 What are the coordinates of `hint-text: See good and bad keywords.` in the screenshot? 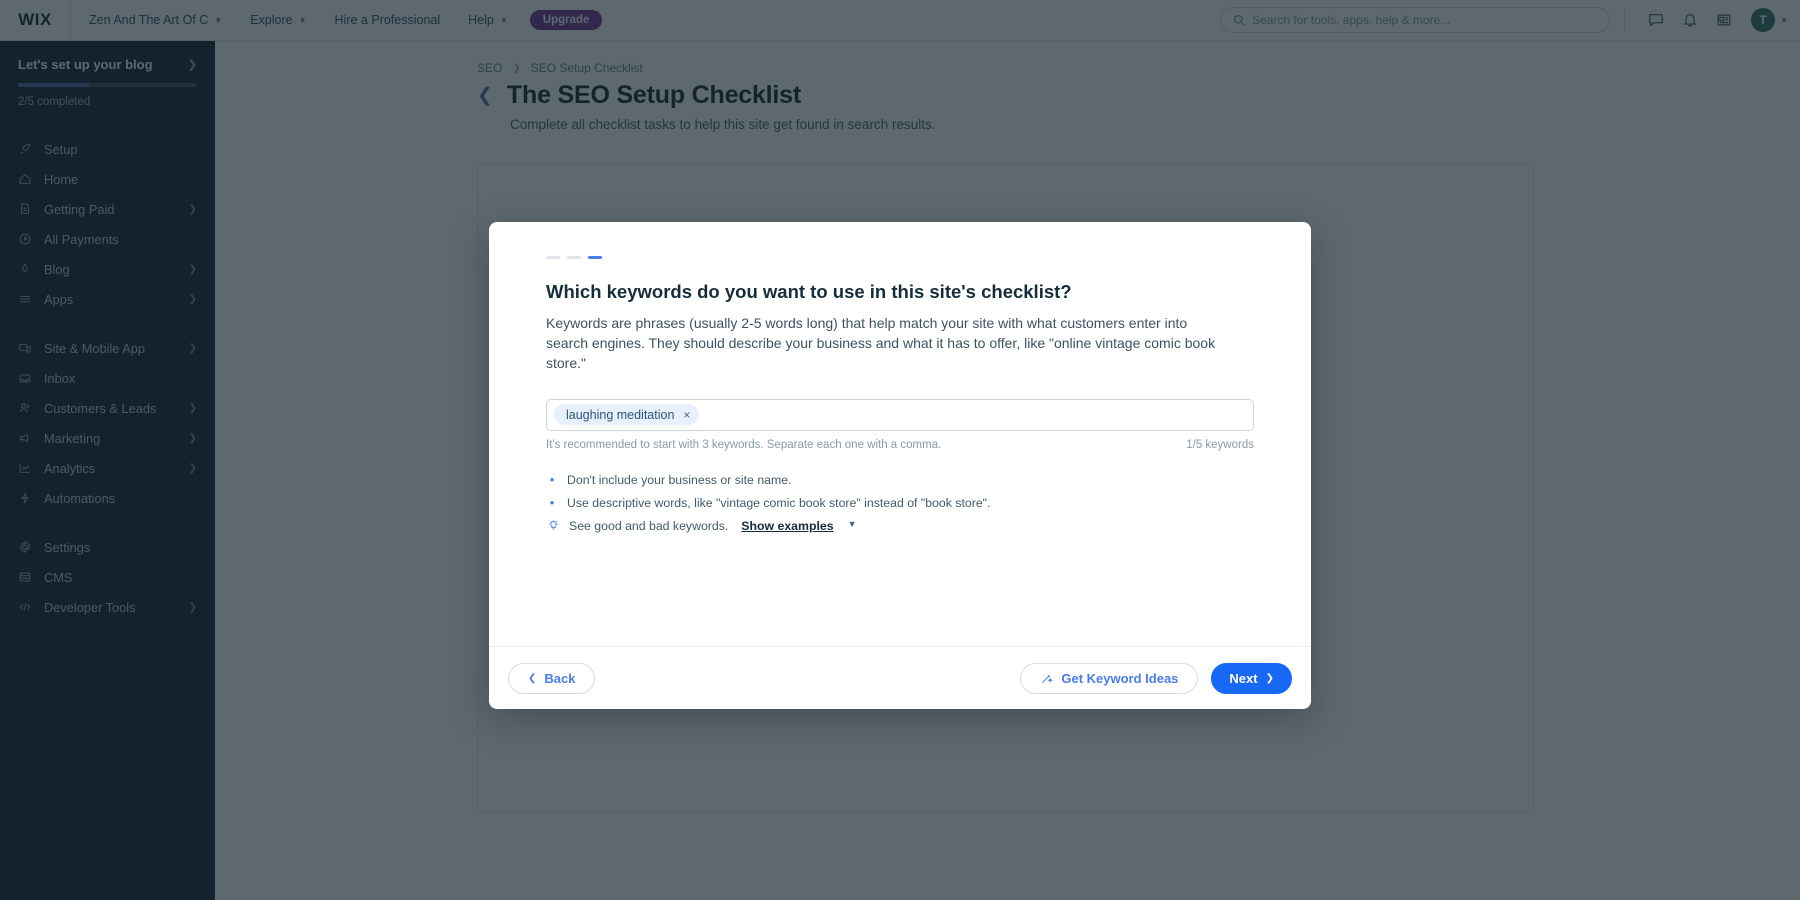 It's located at (649, 526).